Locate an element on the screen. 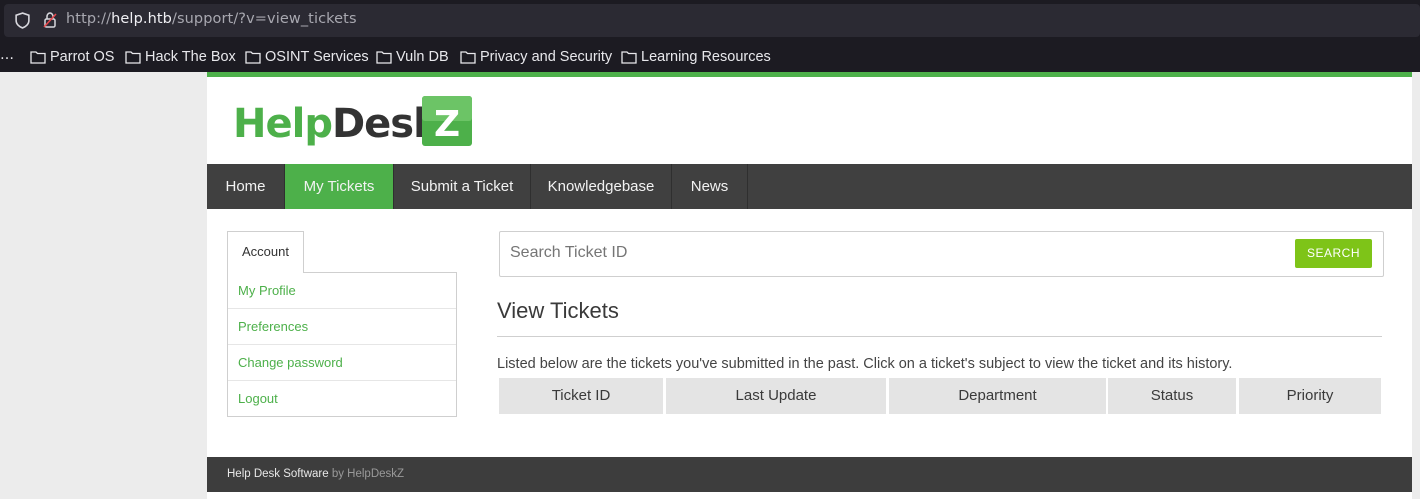 The height and width of the screenshot is (499, 1420). sidebar-item-change-password: Change password is located at coordinates (342, 363).